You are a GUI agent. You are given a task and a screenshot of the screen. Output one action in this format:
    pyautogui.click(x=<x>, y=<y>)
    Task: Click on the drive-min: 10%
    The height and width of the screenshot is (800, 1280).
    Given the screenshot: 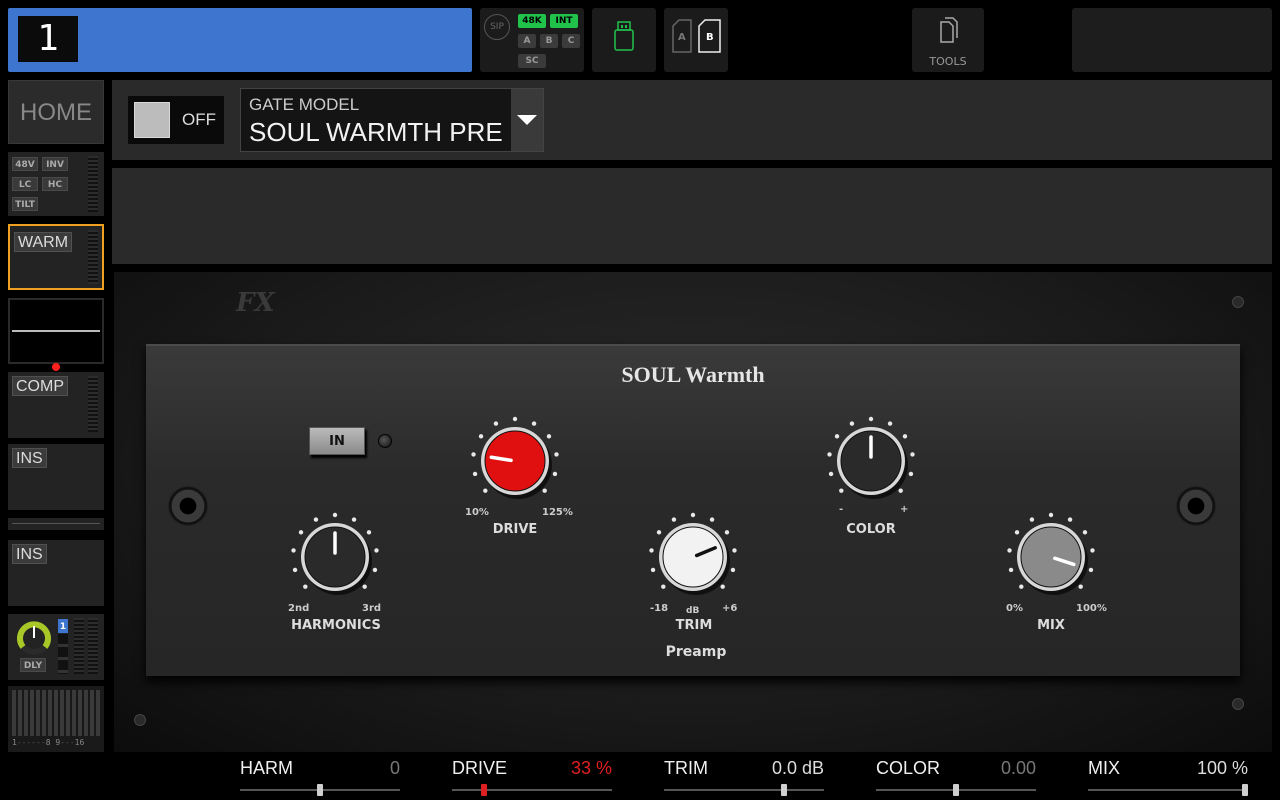 What is the action you would take?
    pyautogui.click(x=477, y=512)
    